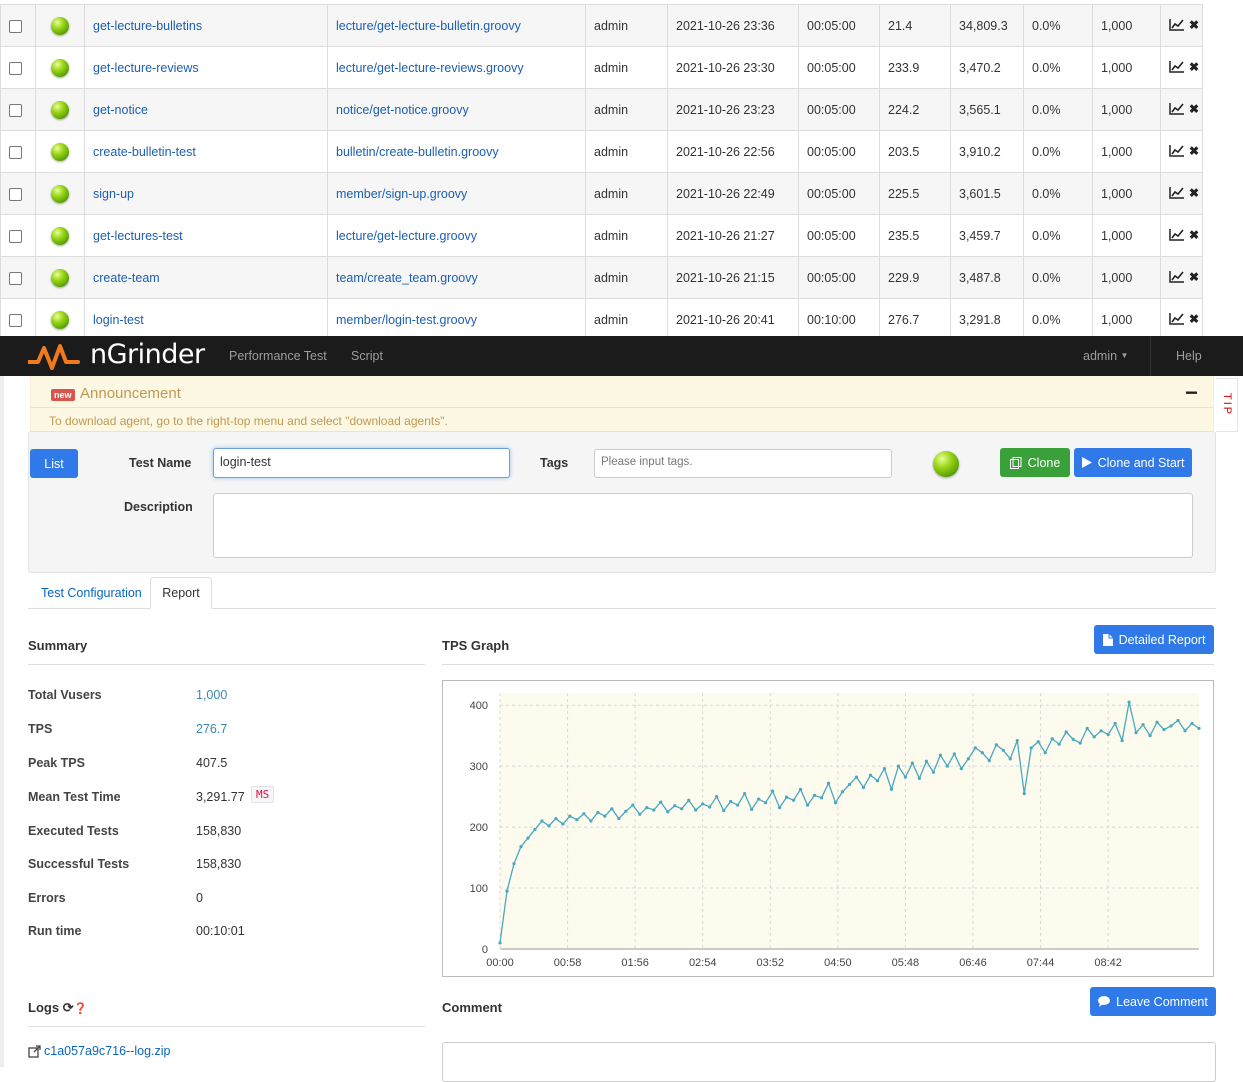 This screenshot has height=1082, width=1243. I want to click on script-link: member/login-test.groovy, so click(406, 320).